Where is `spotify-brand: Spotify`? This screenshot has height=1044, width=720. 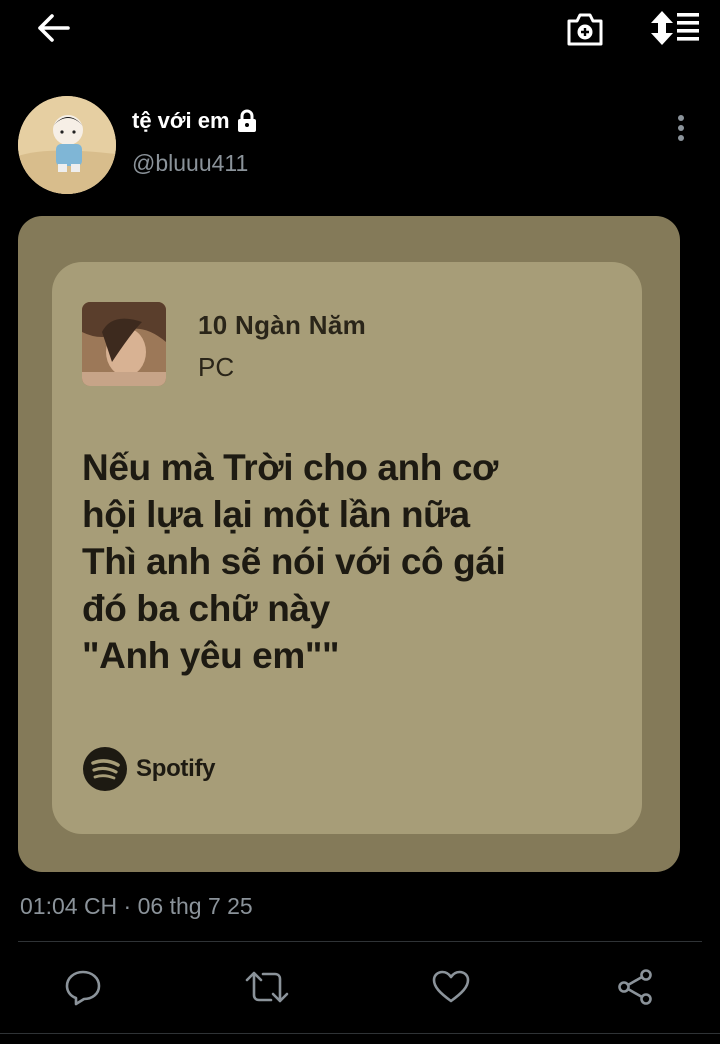 spotify-brand: Spotify is located at coordinates (149, 769).